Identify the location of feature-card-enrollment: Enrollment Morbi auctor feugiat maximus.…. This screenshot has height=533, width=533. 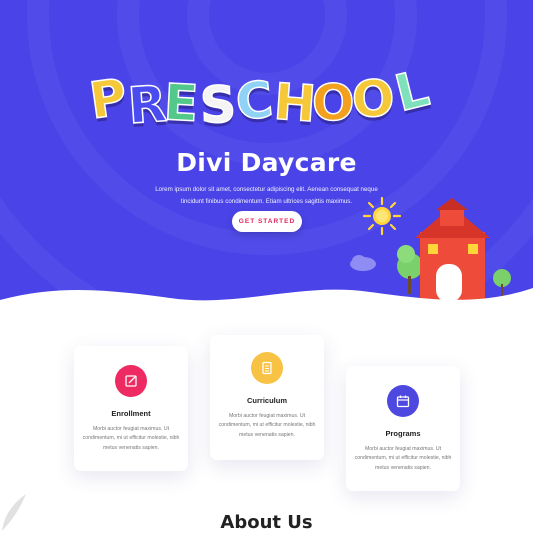
(131, 408).